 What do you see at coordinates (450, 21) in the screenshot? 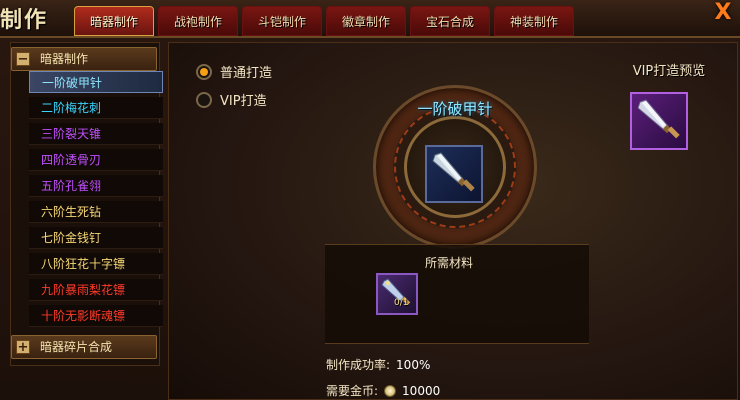
I see `tab-gem: 宝石合成` at bounding box center [450, 21].